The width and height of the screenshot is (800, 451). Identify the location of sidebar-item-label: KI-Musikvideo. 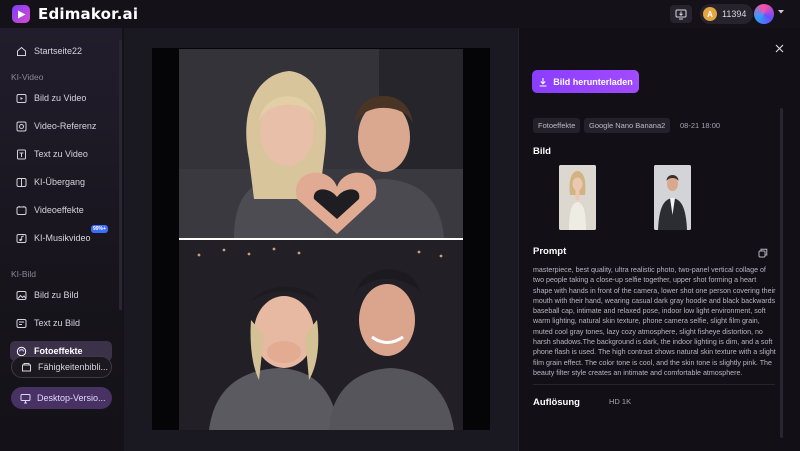
(62, 238).